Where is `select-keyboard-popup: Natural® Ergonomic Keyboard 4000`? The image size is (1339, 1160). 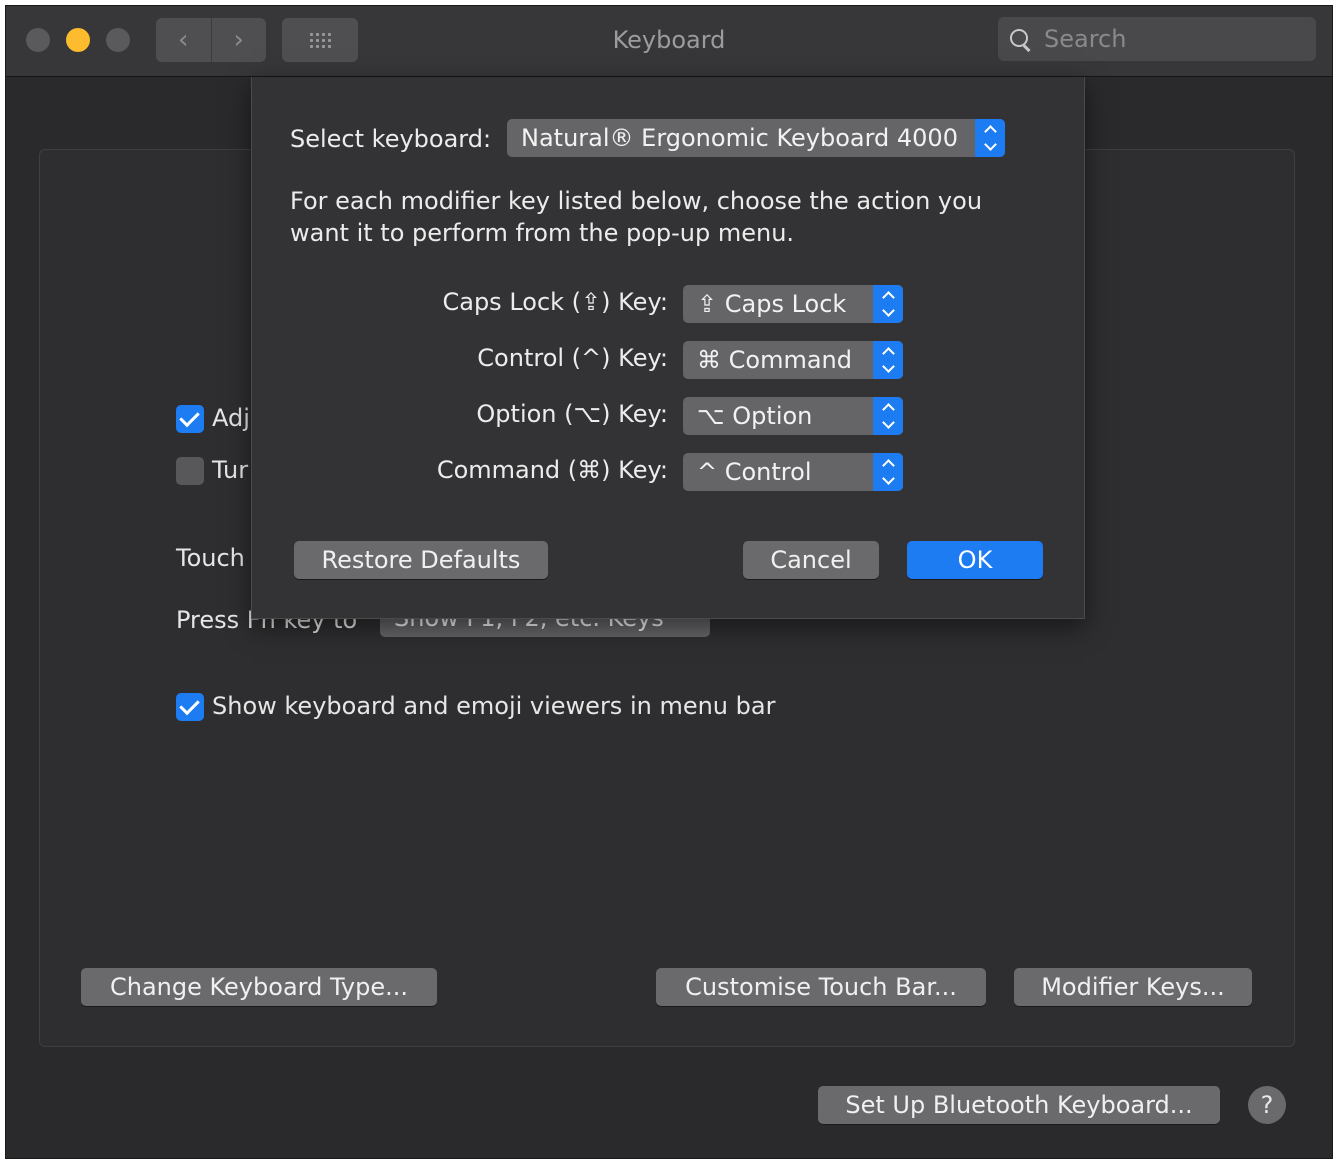
select-keyboard-popup: Natural® Ergonomic Keyboard 4000 is located at coordinates (756, 138).